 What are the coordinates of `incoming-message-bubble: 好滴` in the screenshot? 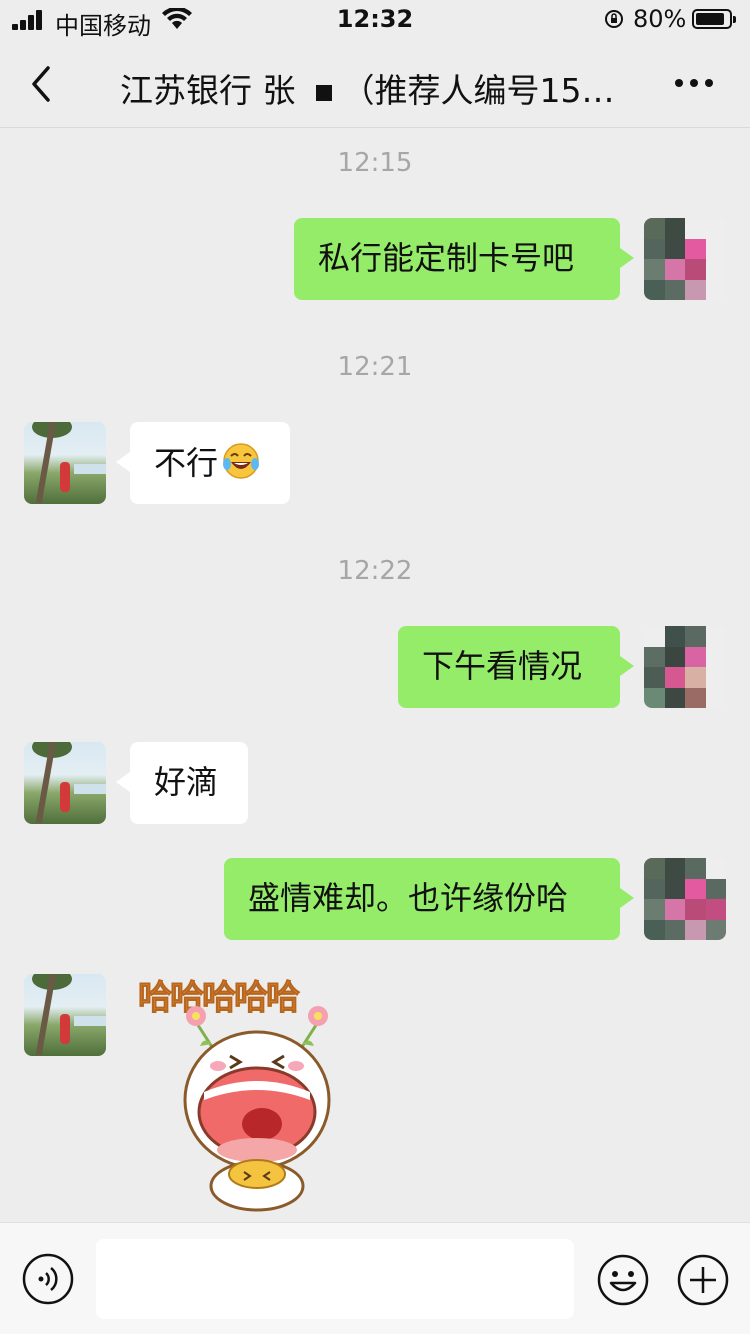 It's located at (182, 783).